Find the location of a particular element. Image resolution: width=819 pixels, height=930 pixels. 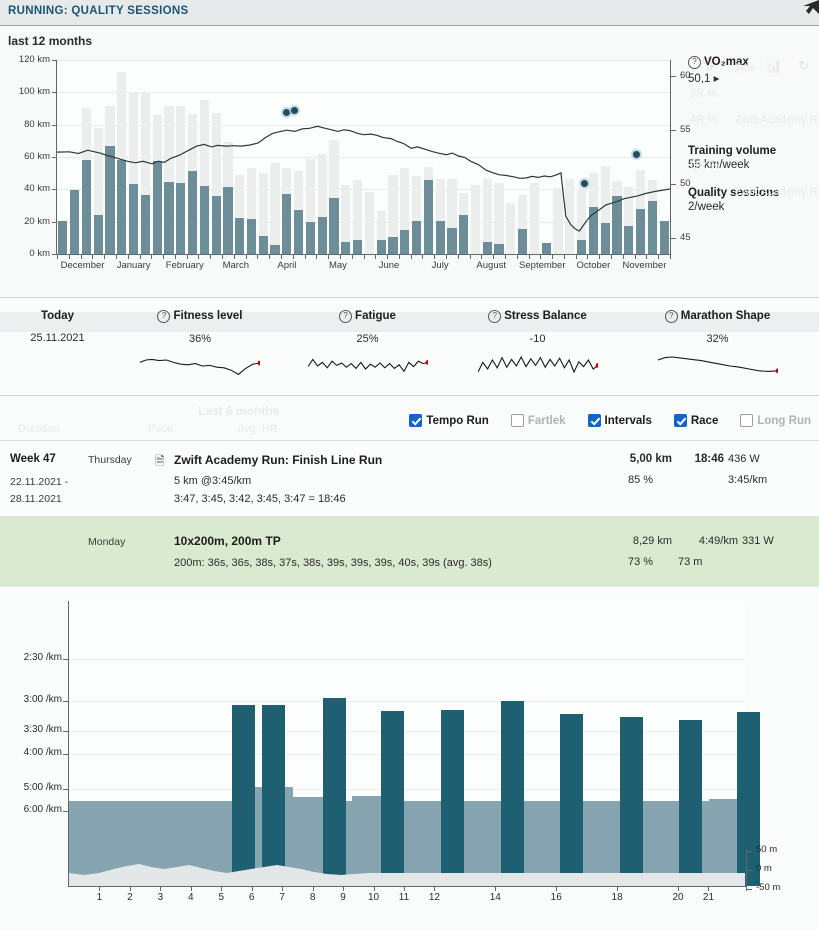

y-axis-label: 80 km is located at coordinates (37, 124).